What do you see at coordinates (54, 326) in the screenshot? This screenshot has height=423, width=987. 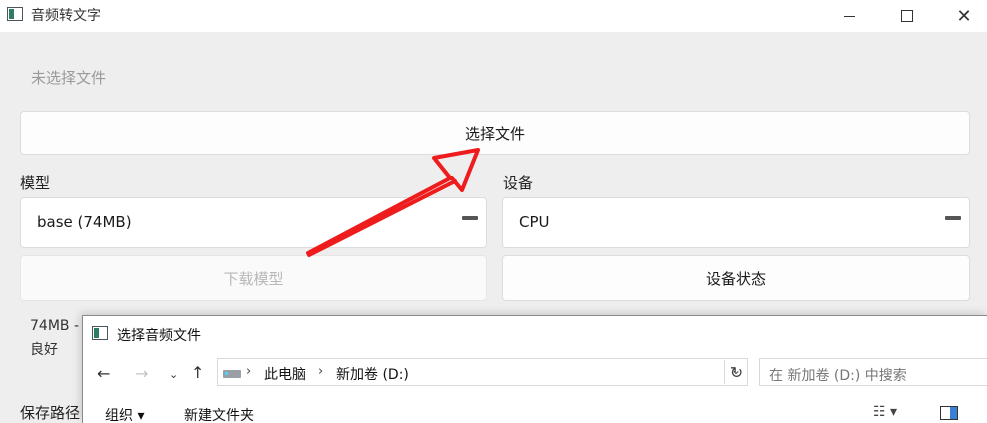 I see `model-info-text: 74MB -` at bounding box center [54, 326].